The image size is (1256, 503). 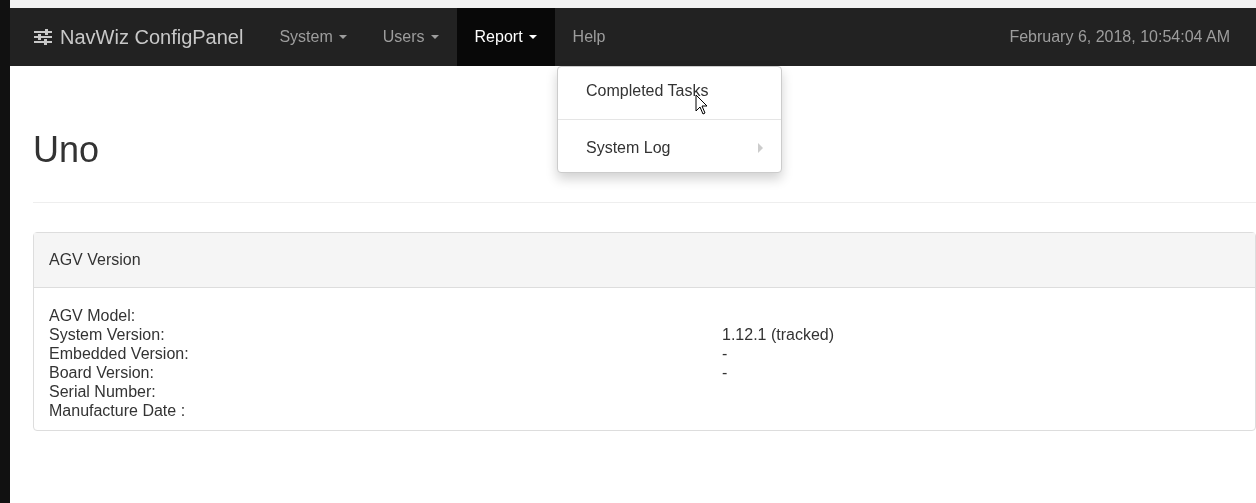 What do you see at coordinates (1120, 37) in the screenshot?
I see `datetime: February 6, 2018, 10:54:04 AM` at bounding box center [1120, 37].